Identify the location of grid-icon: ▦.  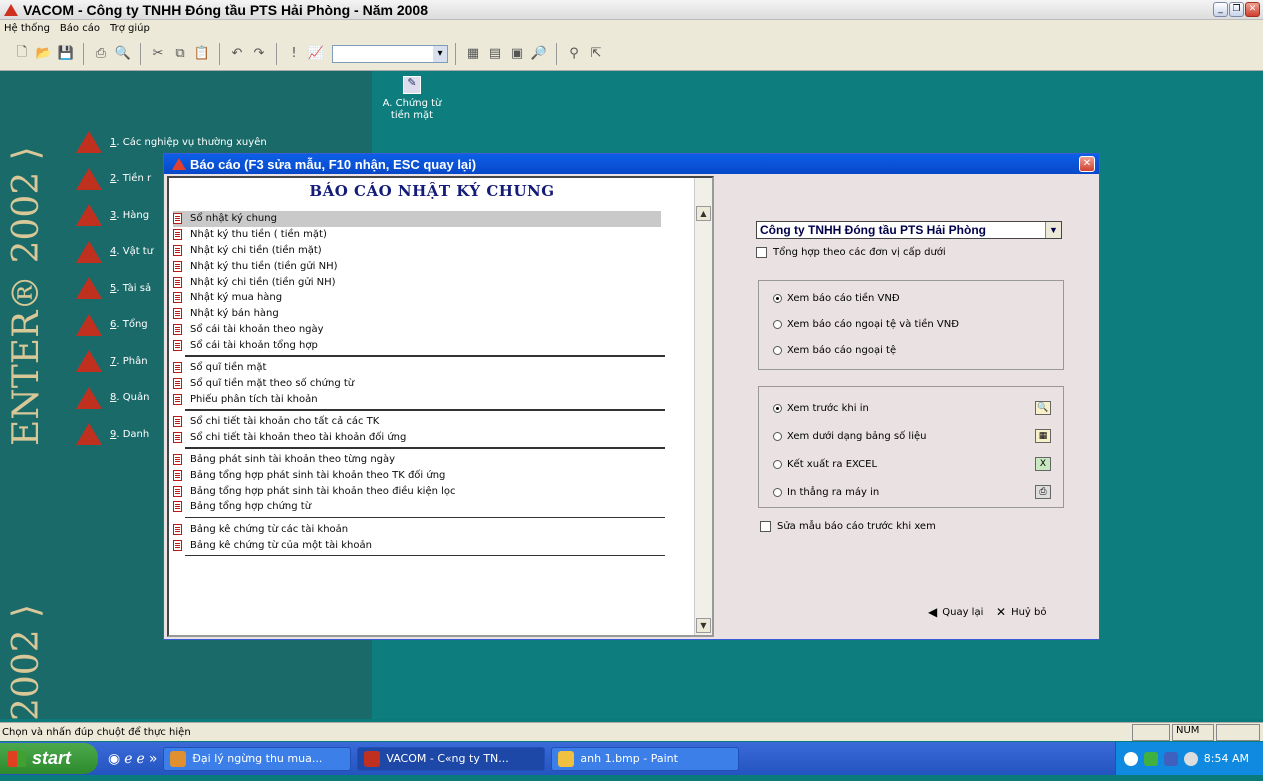
(473, 54).